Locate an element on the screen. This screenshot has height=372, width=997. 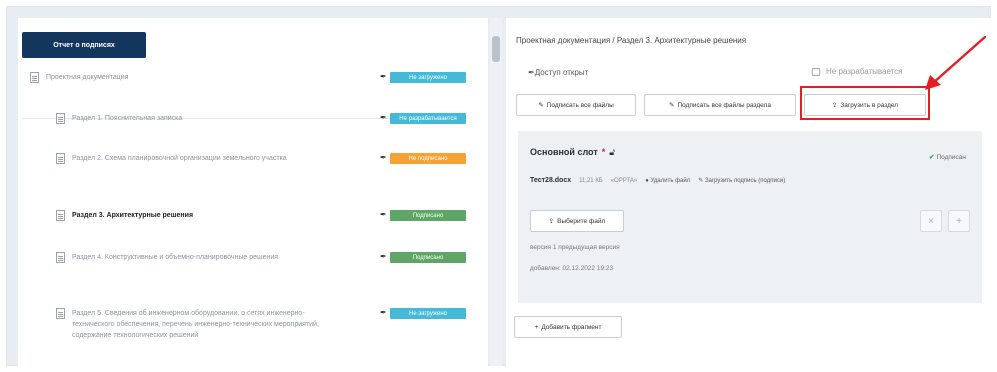
sign-all-files-button: ✎ Подписать все файлы is located at coordinates (576, 105).